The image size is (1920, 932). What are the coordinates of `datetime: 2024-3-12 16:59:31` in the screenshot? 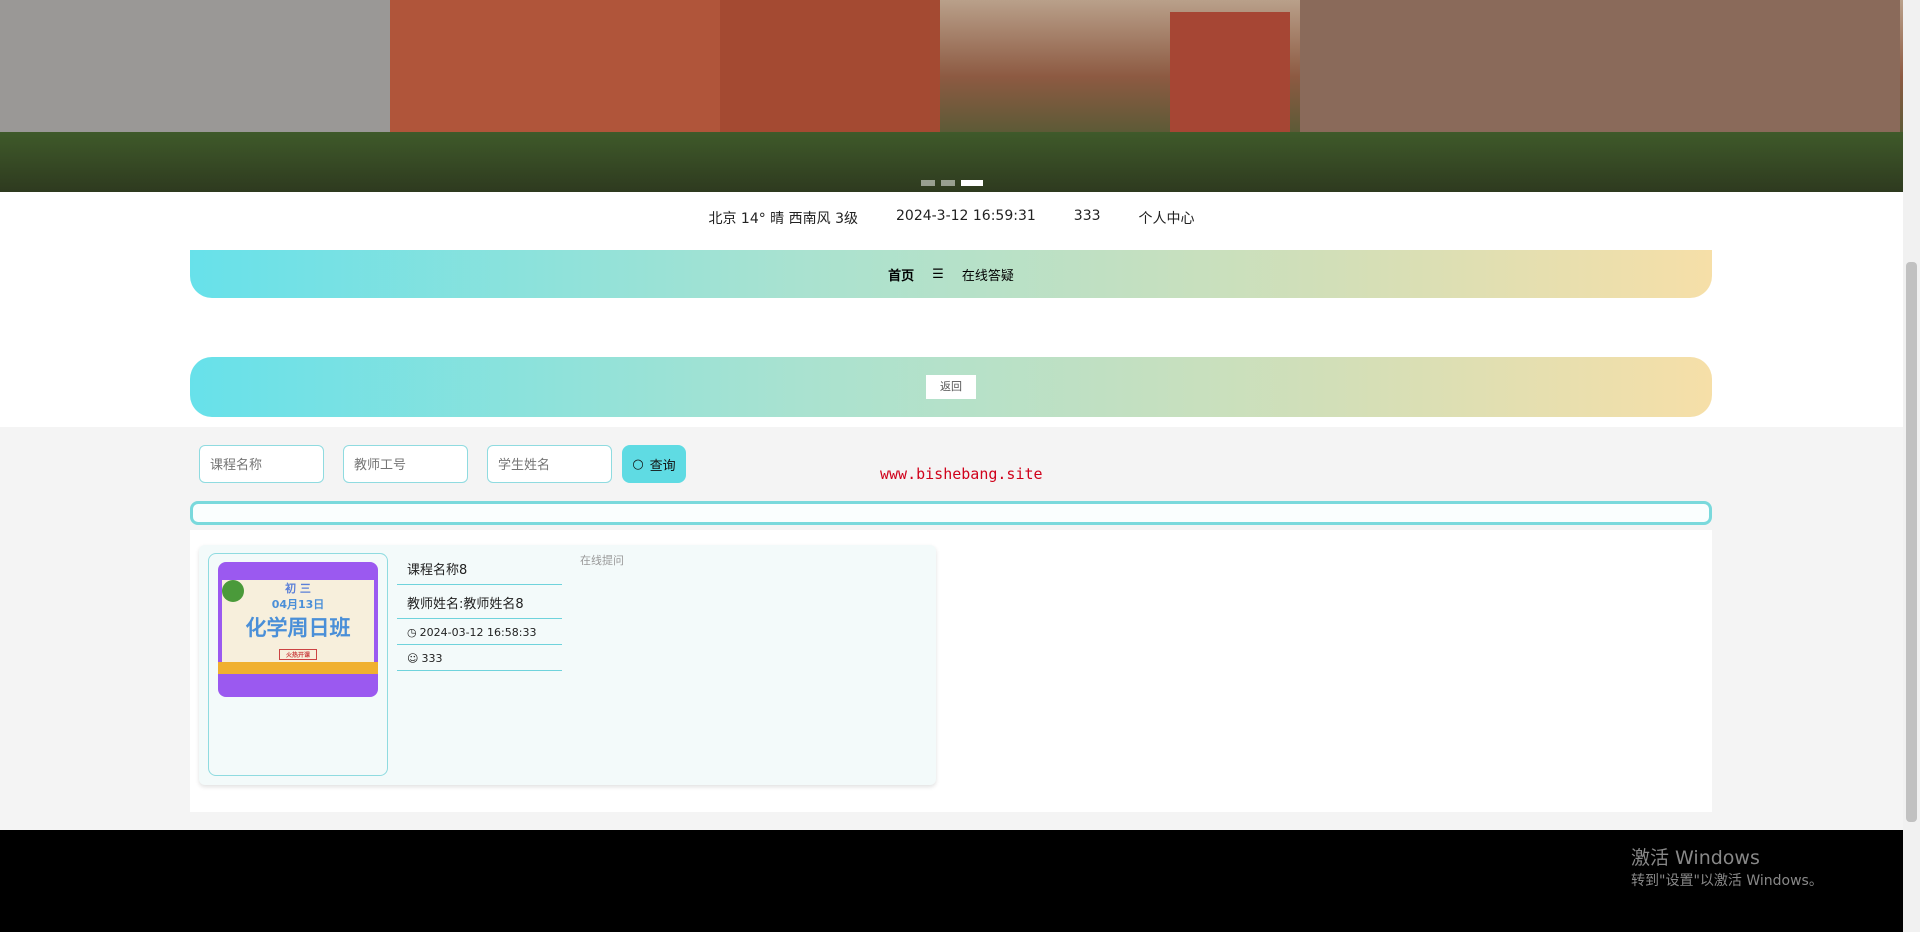 It's located at (966, 216).